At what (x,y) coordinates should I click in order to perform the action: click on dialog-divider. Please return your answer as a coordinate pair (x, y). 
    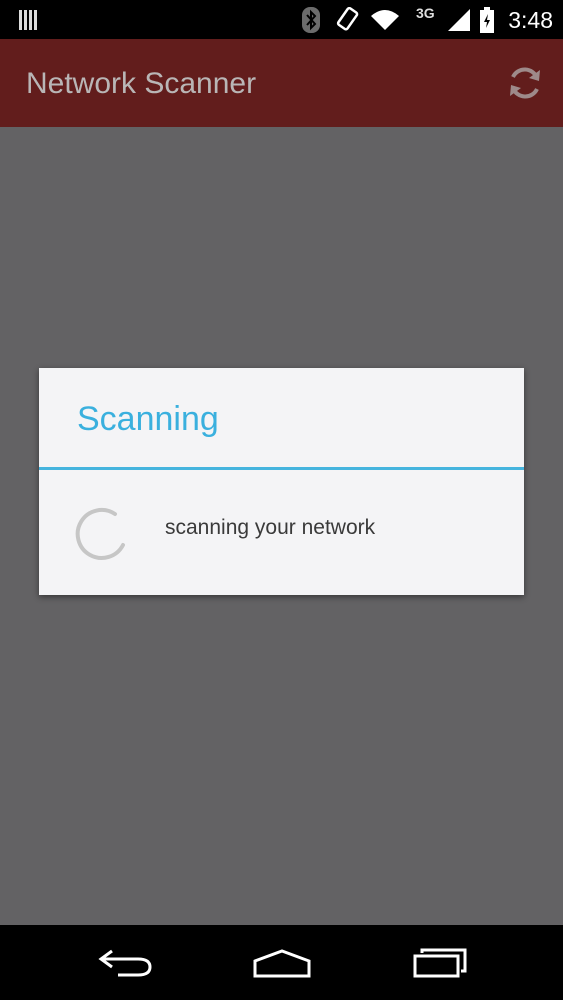
    Looking at the image, I should click on (281, 468).